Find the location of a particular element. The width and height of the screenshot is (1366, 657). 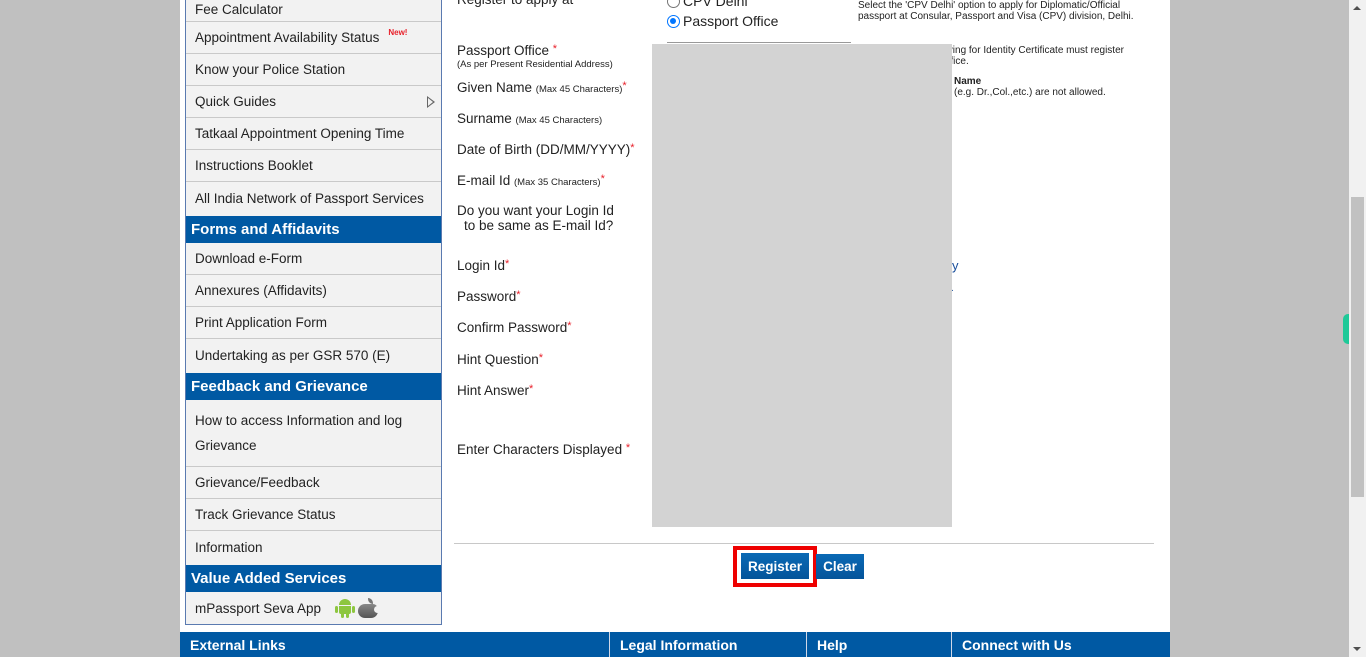

sidebar-item-label: Appointment Availability Status is located at coordinates (287, 37).